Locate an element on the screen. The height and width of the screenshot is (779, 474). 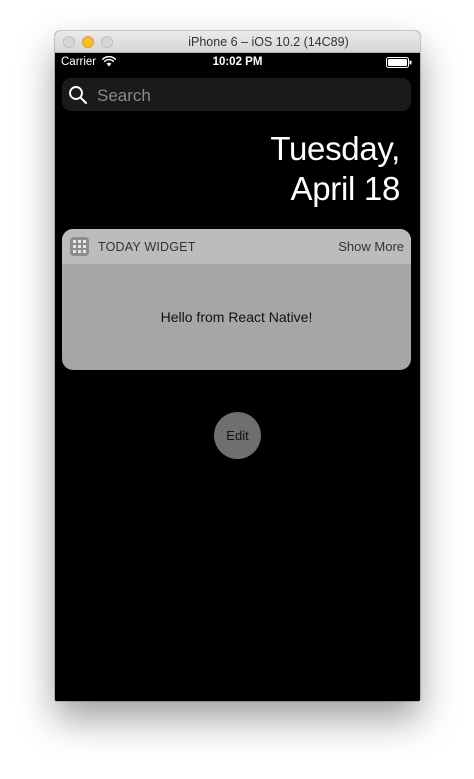
search-icon is located at coordinates (78, 95).